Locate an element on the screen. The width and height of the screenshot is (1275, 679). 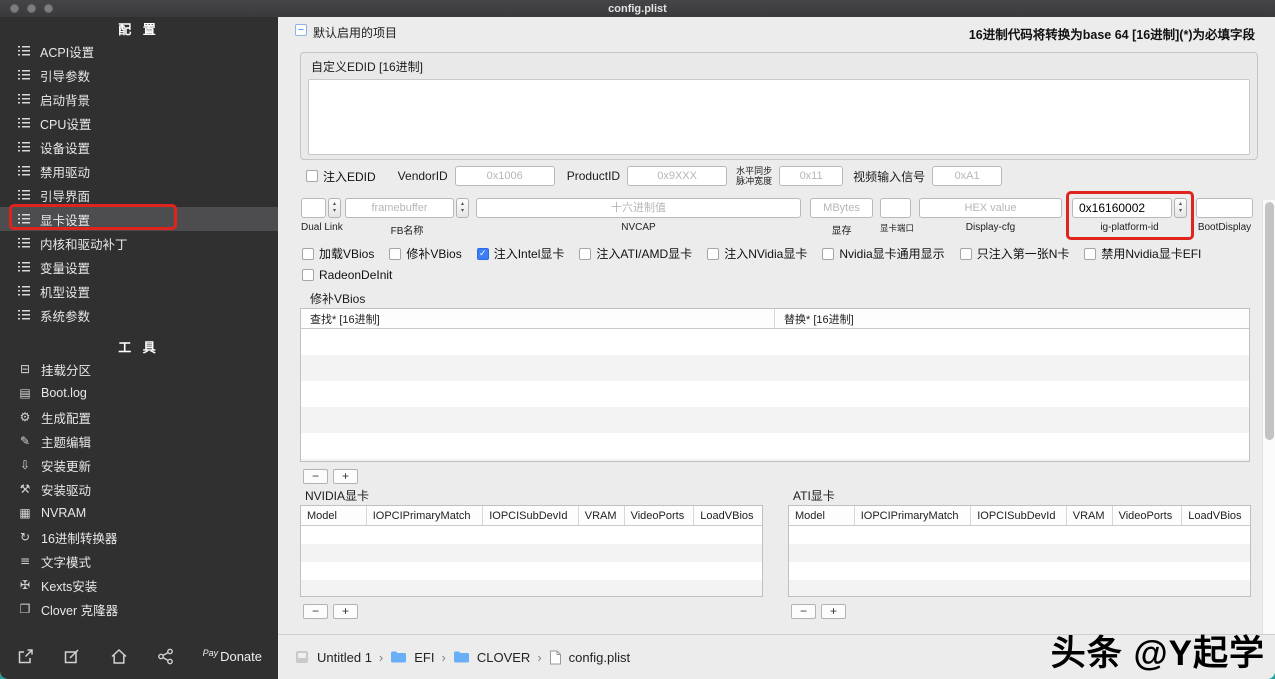
export-icon is located at coordinates (25, 656).